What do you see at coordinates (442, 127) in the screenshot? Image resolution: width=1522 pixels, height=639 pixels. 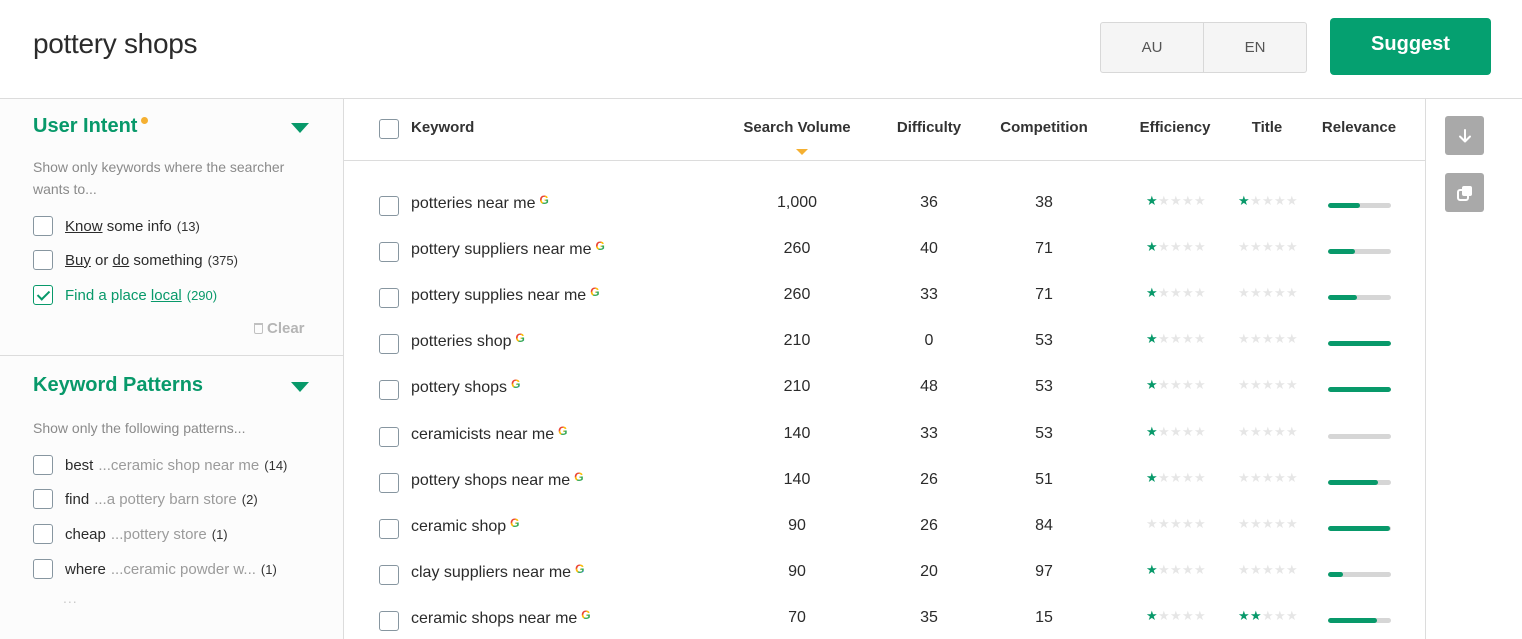 I see `column-header-keyword: Keyword` at bounding box center [442, 127].